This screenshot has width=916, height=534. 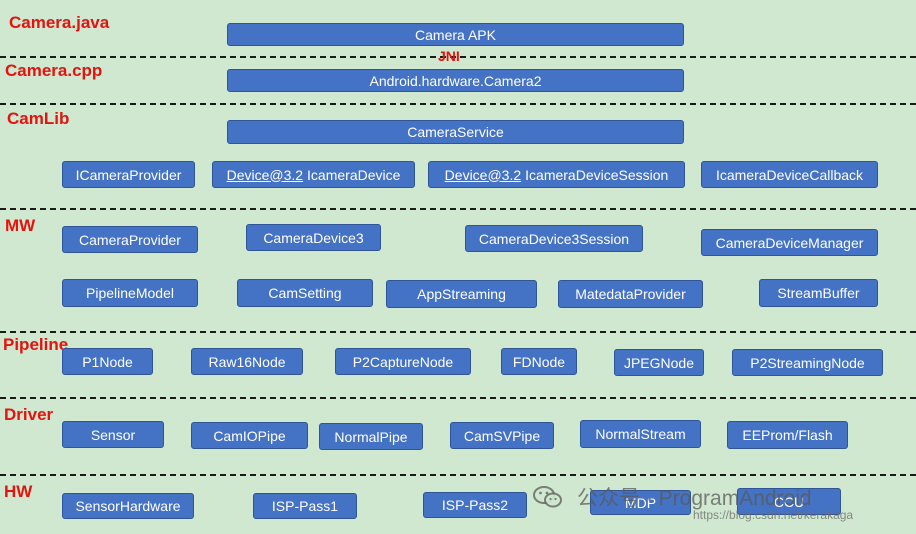 I want to click on p2-streaming-node-box: P2StreamingNode, so click(x=807, y=362).